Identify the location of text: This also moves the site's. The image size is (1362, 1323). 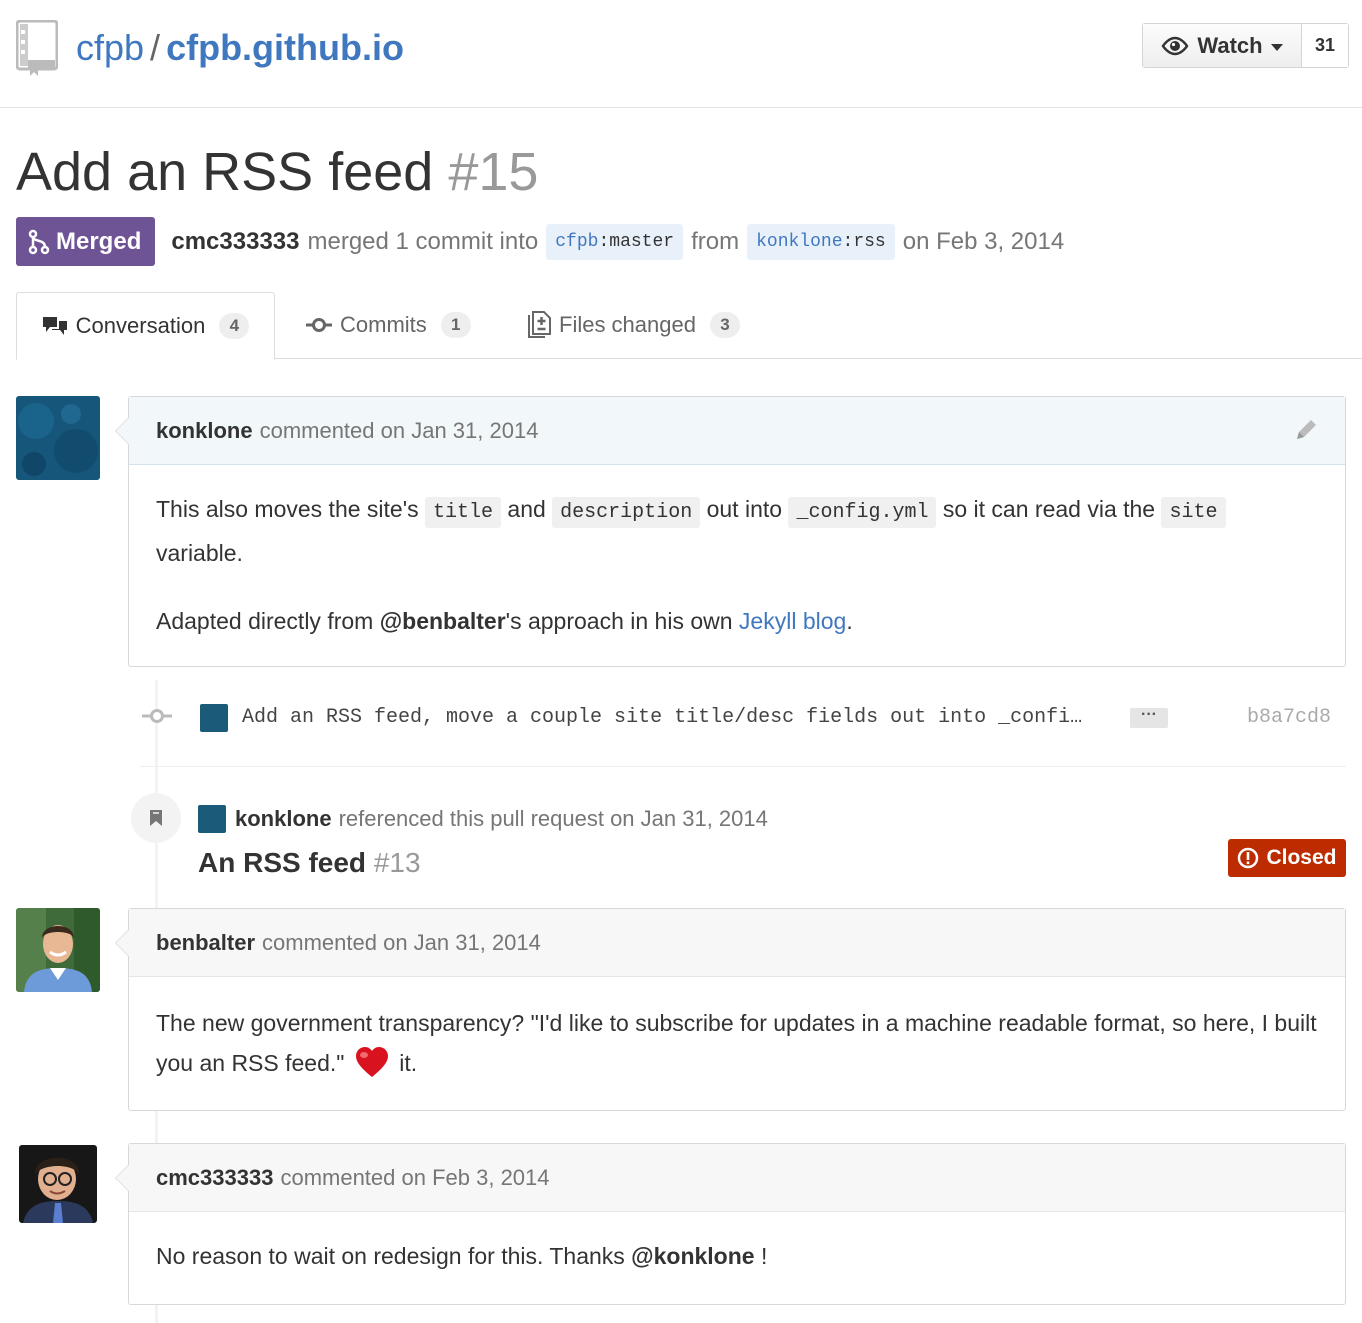
(287, 509).